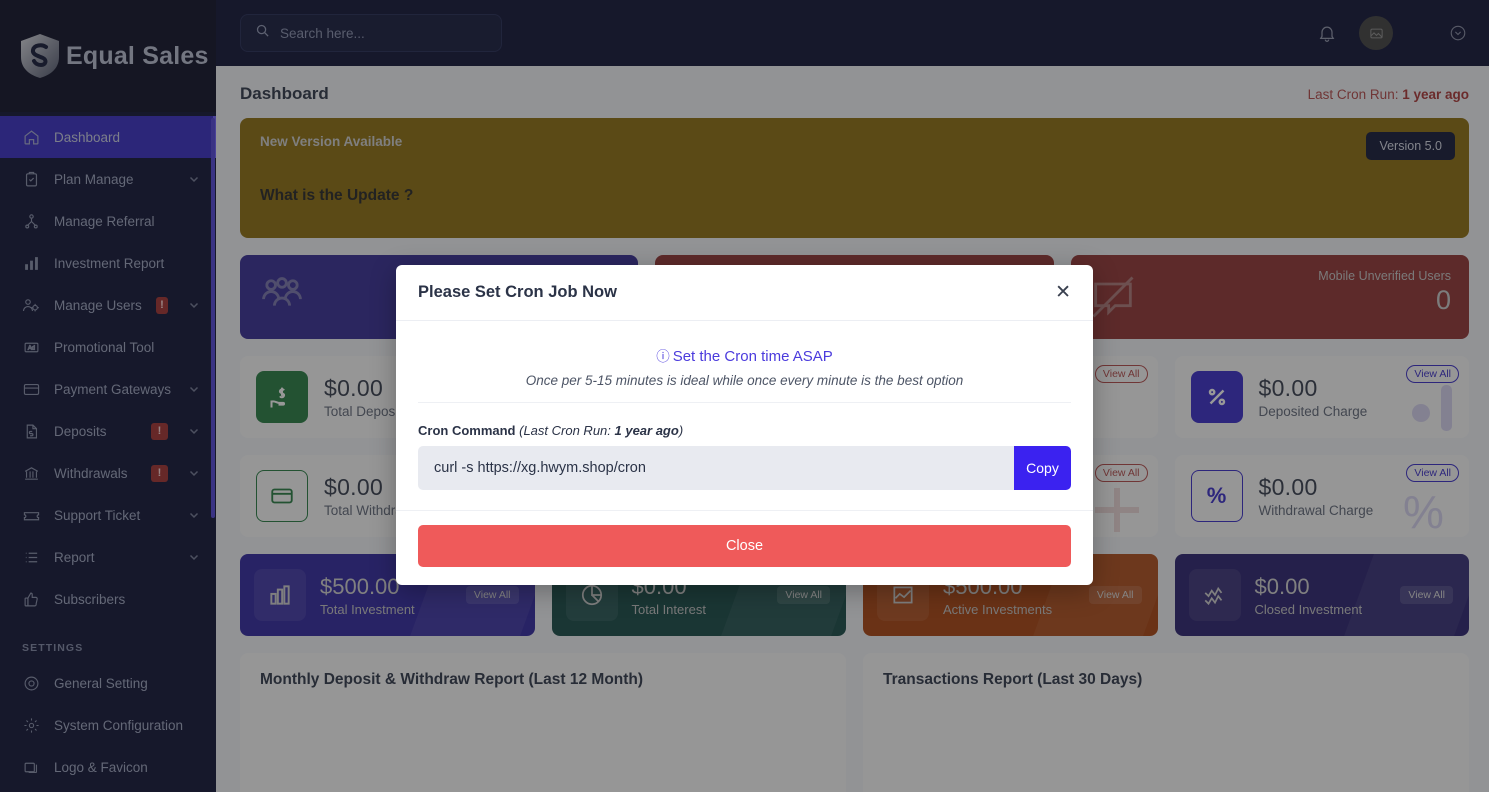  I want to click on cron-command-run-suffix: ), so click(681, 430).